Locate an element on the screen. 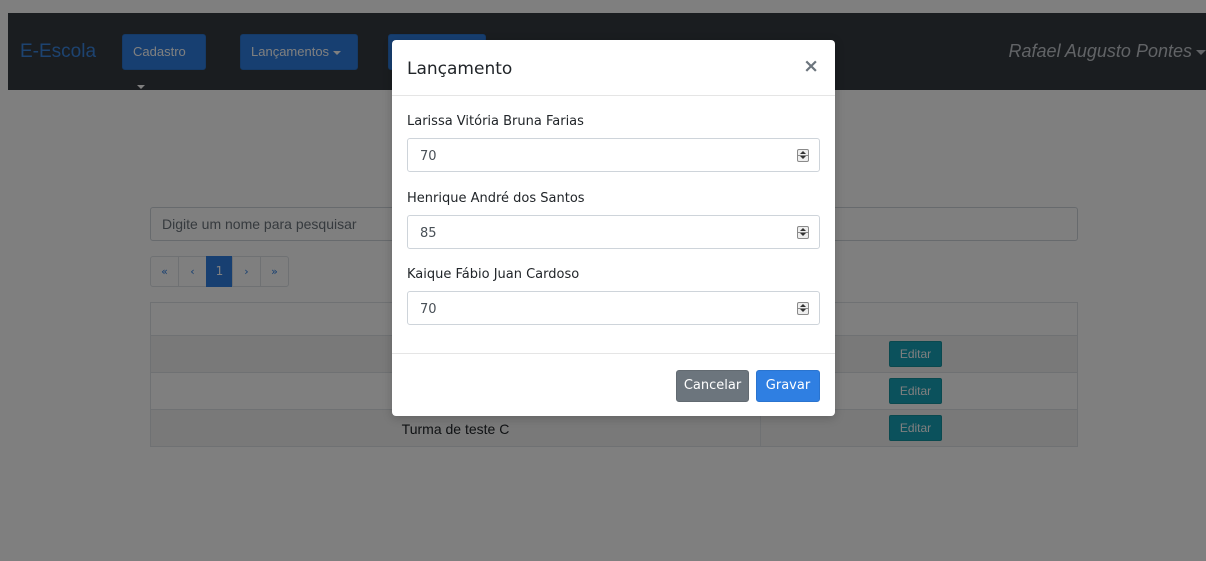 This screenshot has width=1206, height=561. modal-title: Lançamento is located at coordinates (460, 69).